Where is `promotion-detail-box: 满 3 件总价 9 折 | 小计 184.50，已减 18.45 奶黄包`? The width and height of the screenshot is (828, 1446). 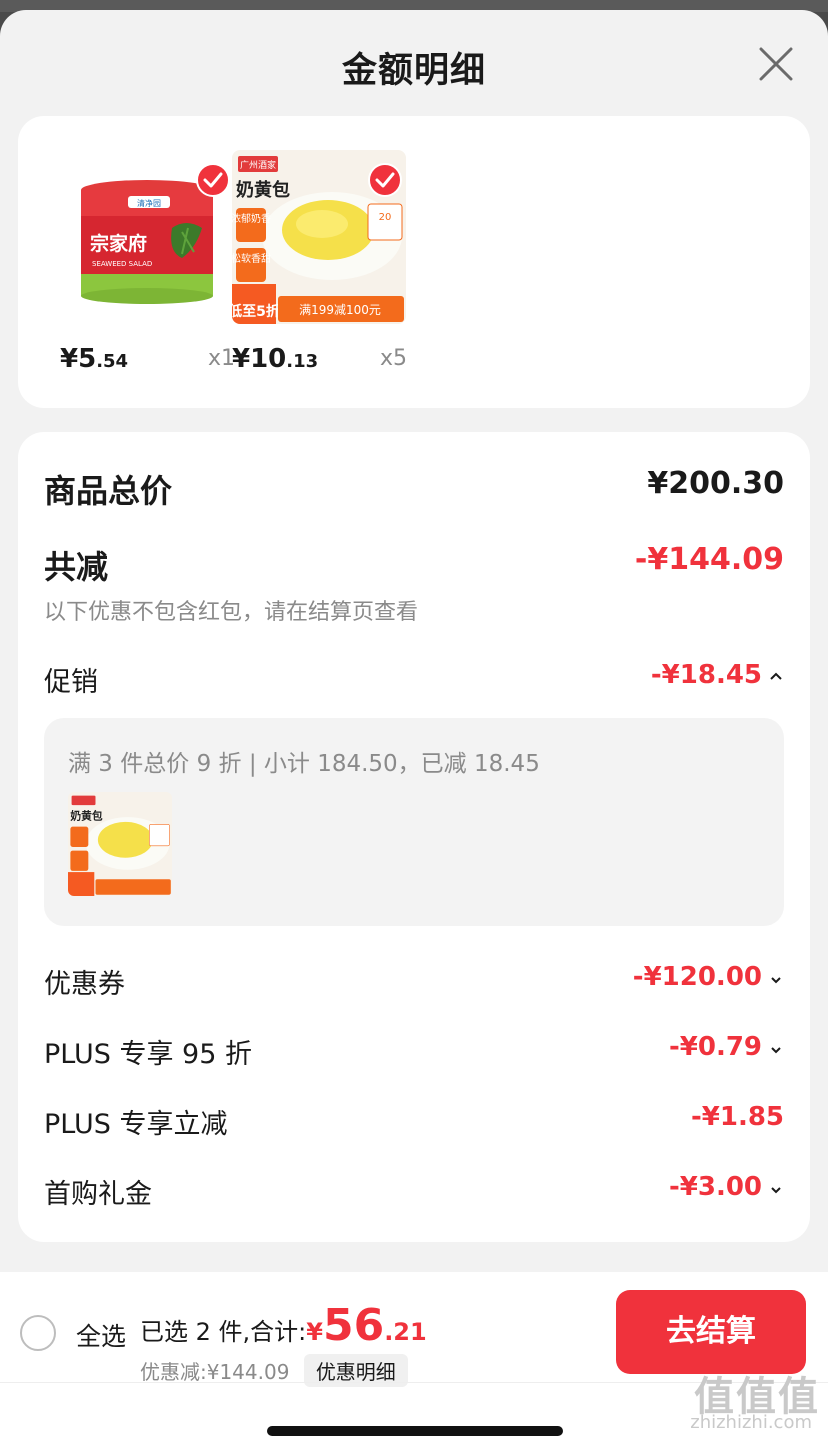 promotion-detail-box: 满 3 件总价 9 折 | 小计 184.50，已减 18.45 奶黄包 is located at coordinates (414, 822).